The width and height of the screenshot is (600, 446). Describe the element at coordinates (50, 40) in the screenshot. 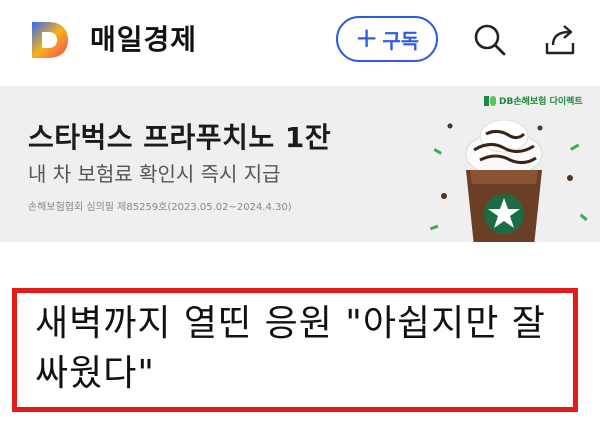

I see `maeil-logo-icon` at that location.